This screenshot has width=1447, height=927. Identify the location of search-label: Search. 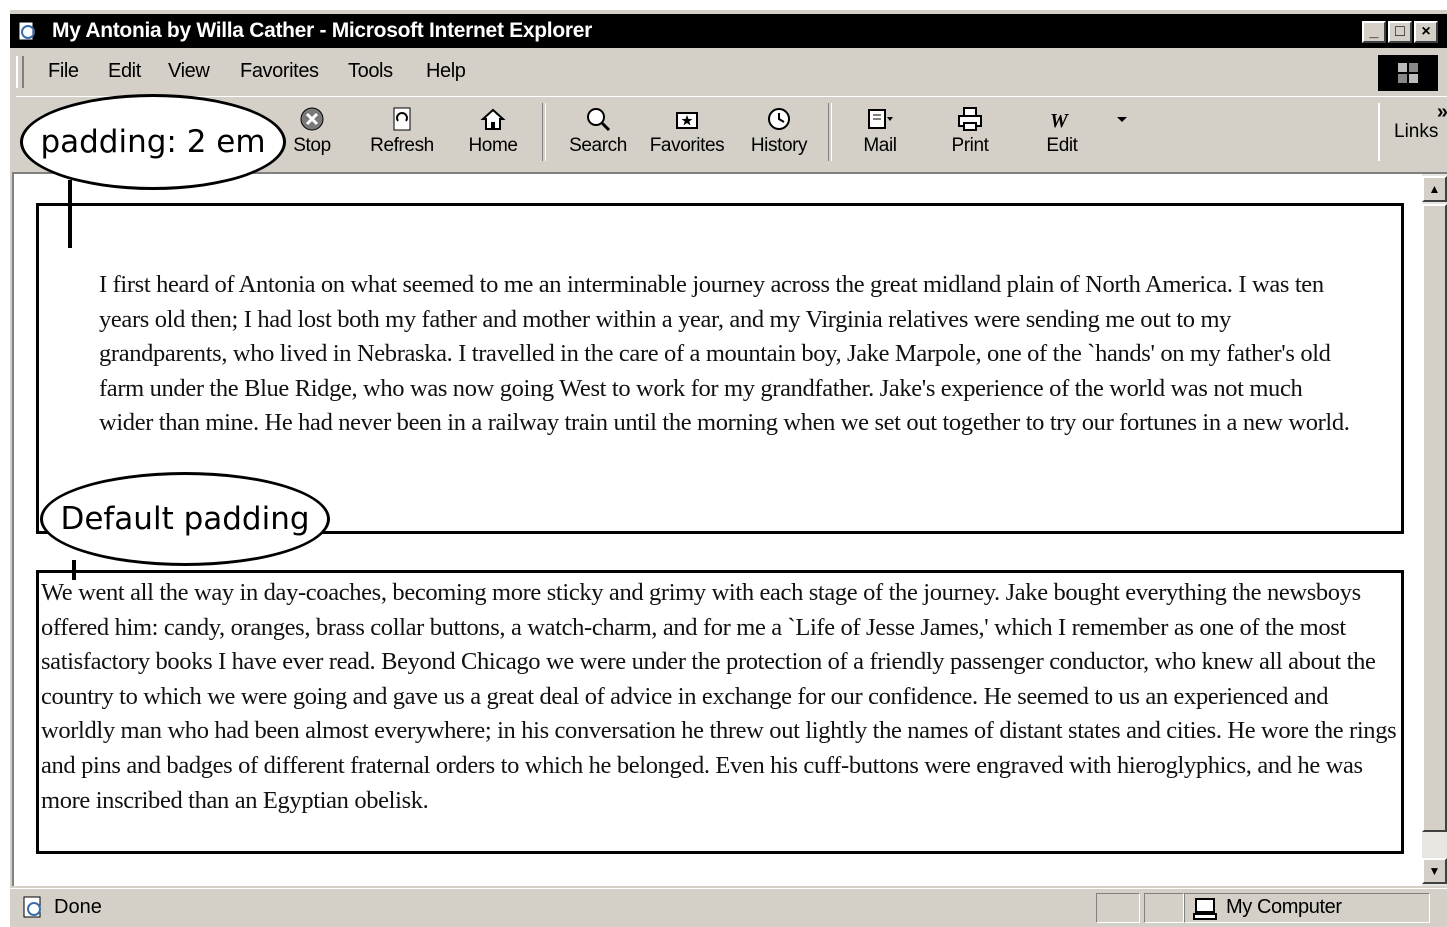
(598, 145).